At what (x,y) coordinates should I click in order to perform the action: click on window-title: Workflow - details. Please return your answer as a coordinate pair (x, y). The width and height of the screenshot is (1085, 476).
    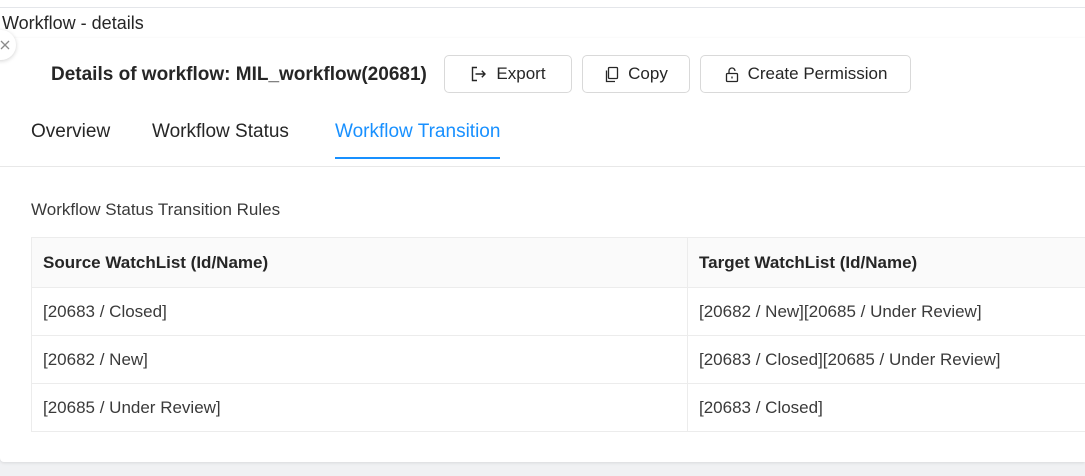
    Looking at the image, I should click on (73, 23).